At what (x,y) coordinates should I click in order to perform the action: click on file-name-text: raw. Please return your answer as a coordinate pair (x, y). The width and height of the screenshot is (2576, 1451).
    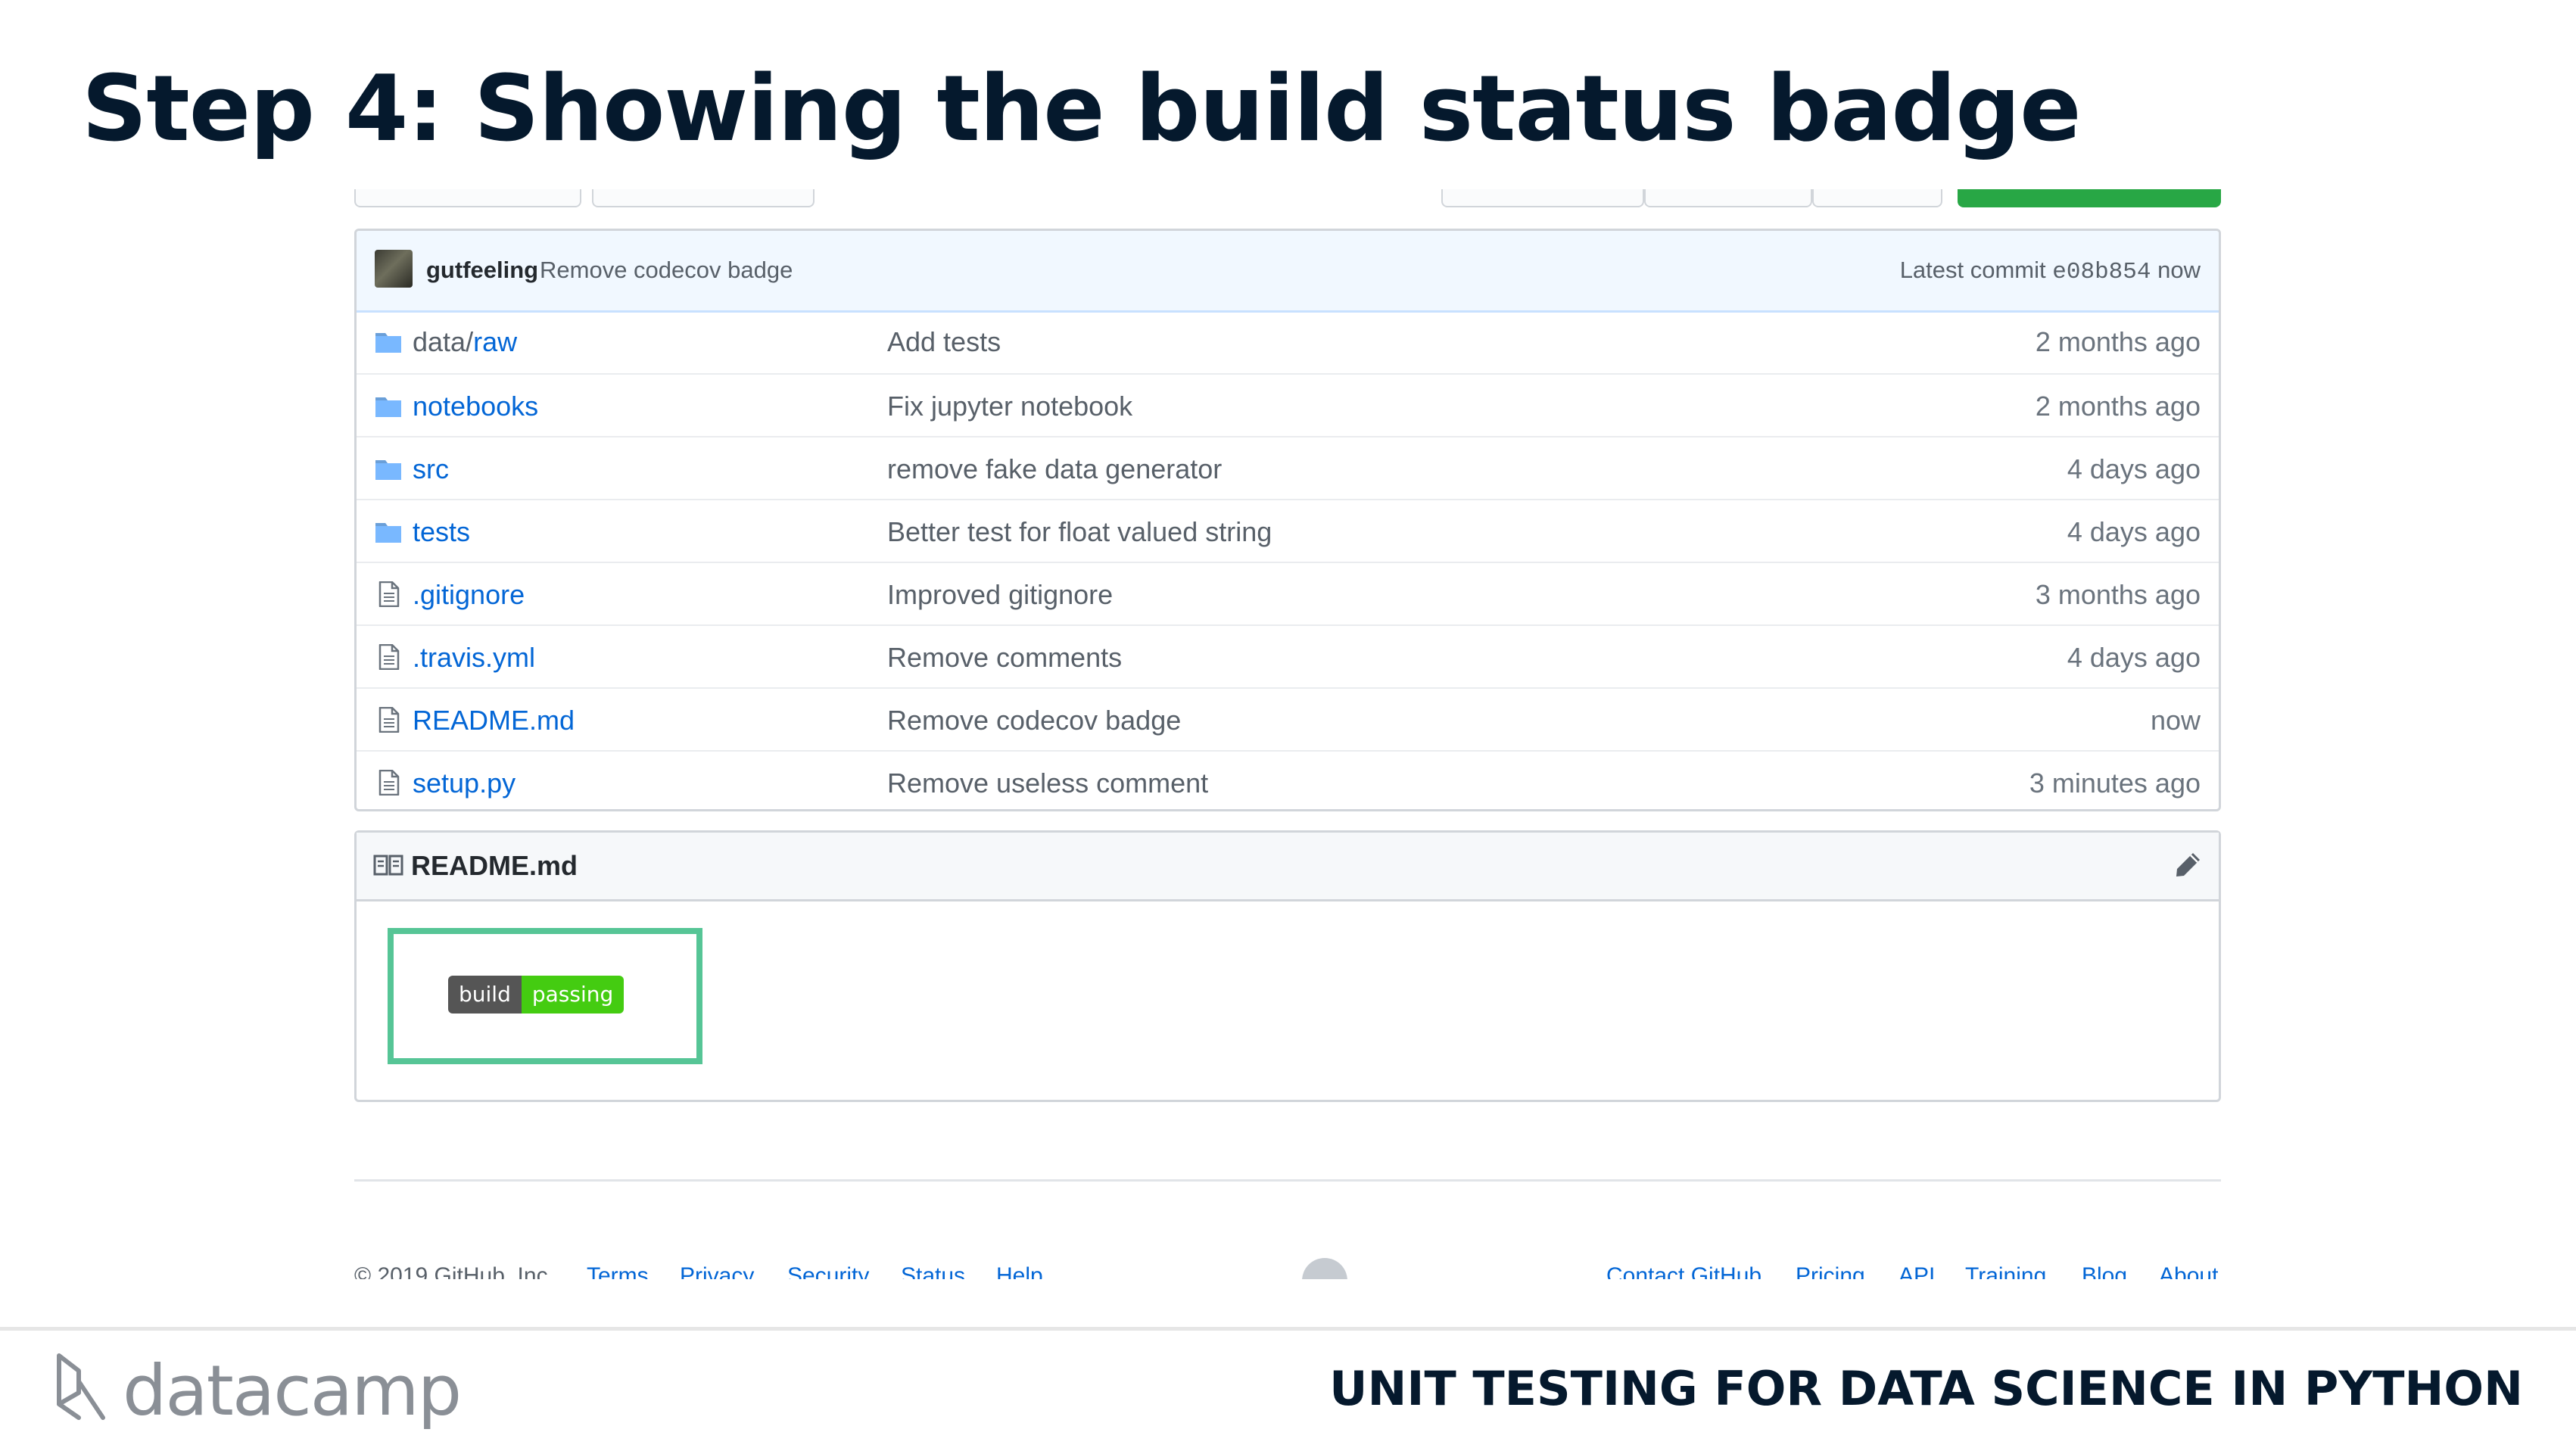
    Looking at the image, I should click on (495, 342).